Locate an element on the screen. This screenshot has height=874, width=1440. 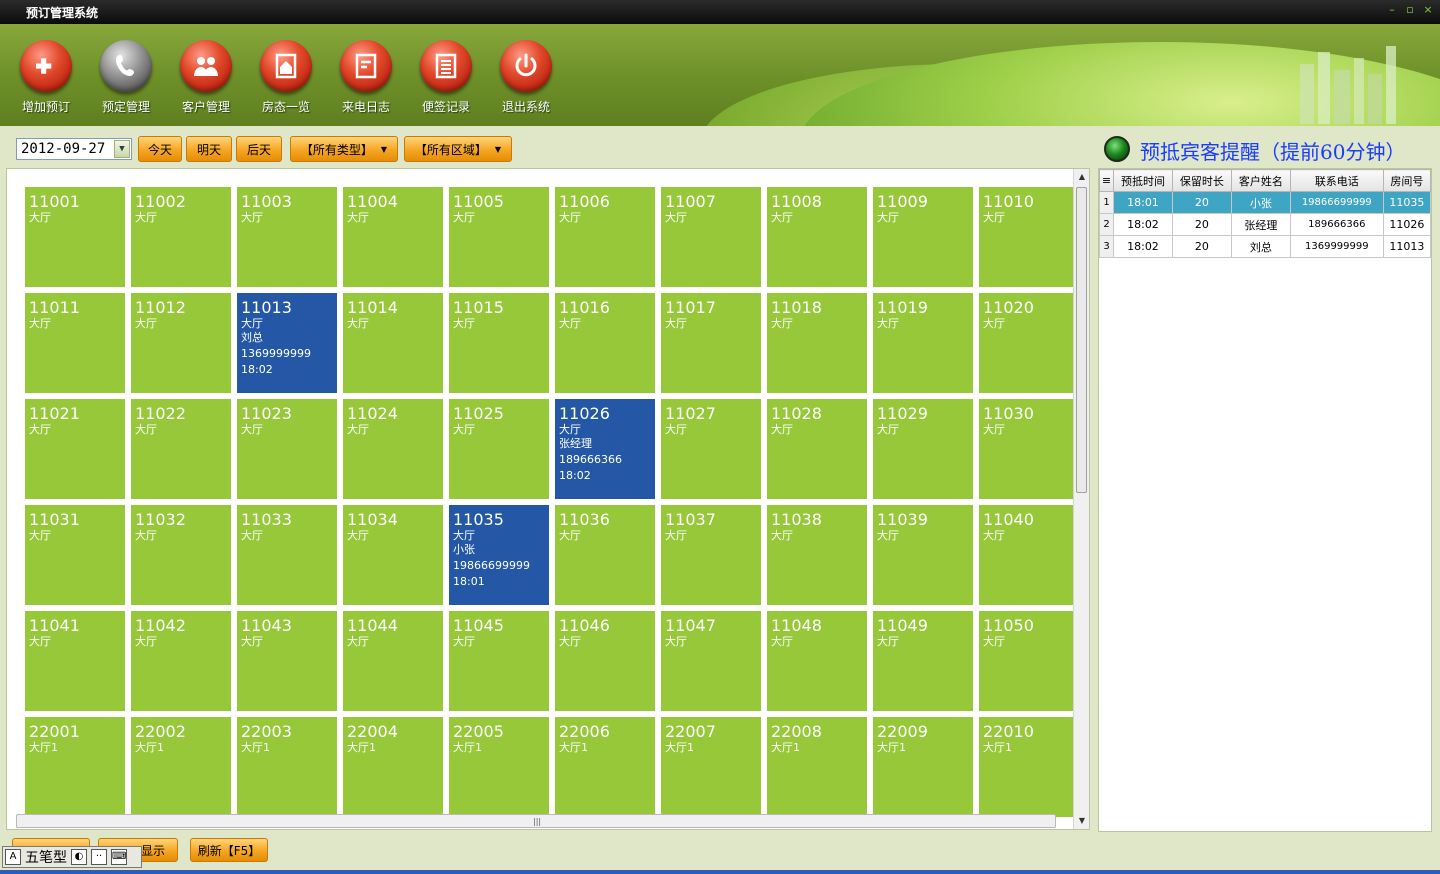
room-tile: 11026 大厅 张经理 189666366 18:02 is located at coordinates (605, 449).